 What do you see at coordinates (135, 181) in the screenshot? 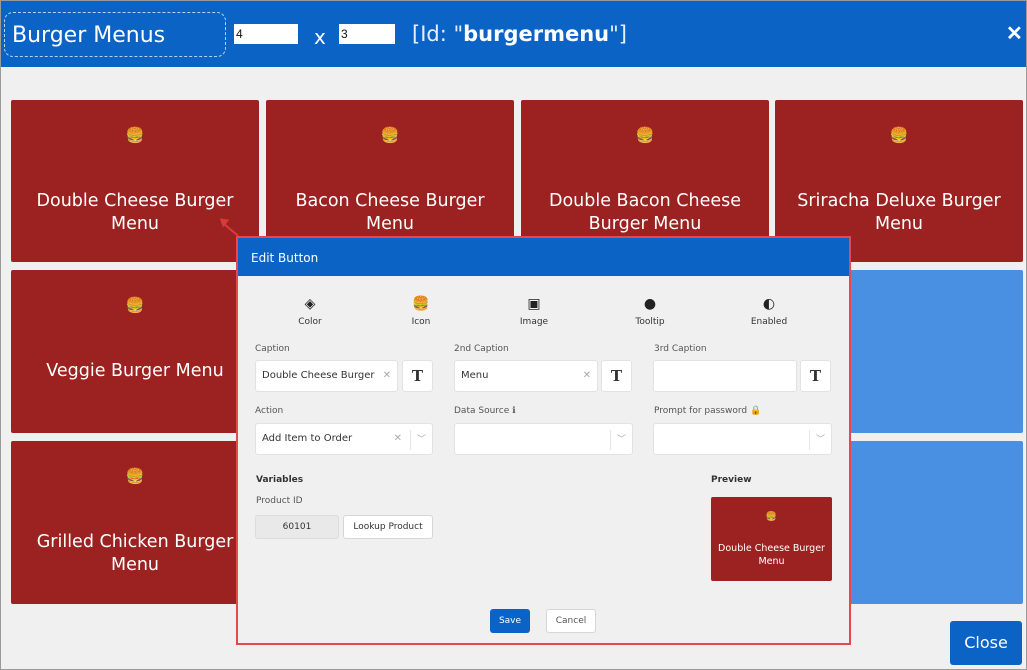
I see `menu-tile: 🍔 Double Cheese Burger Menu` at bounding box center [135, 181].